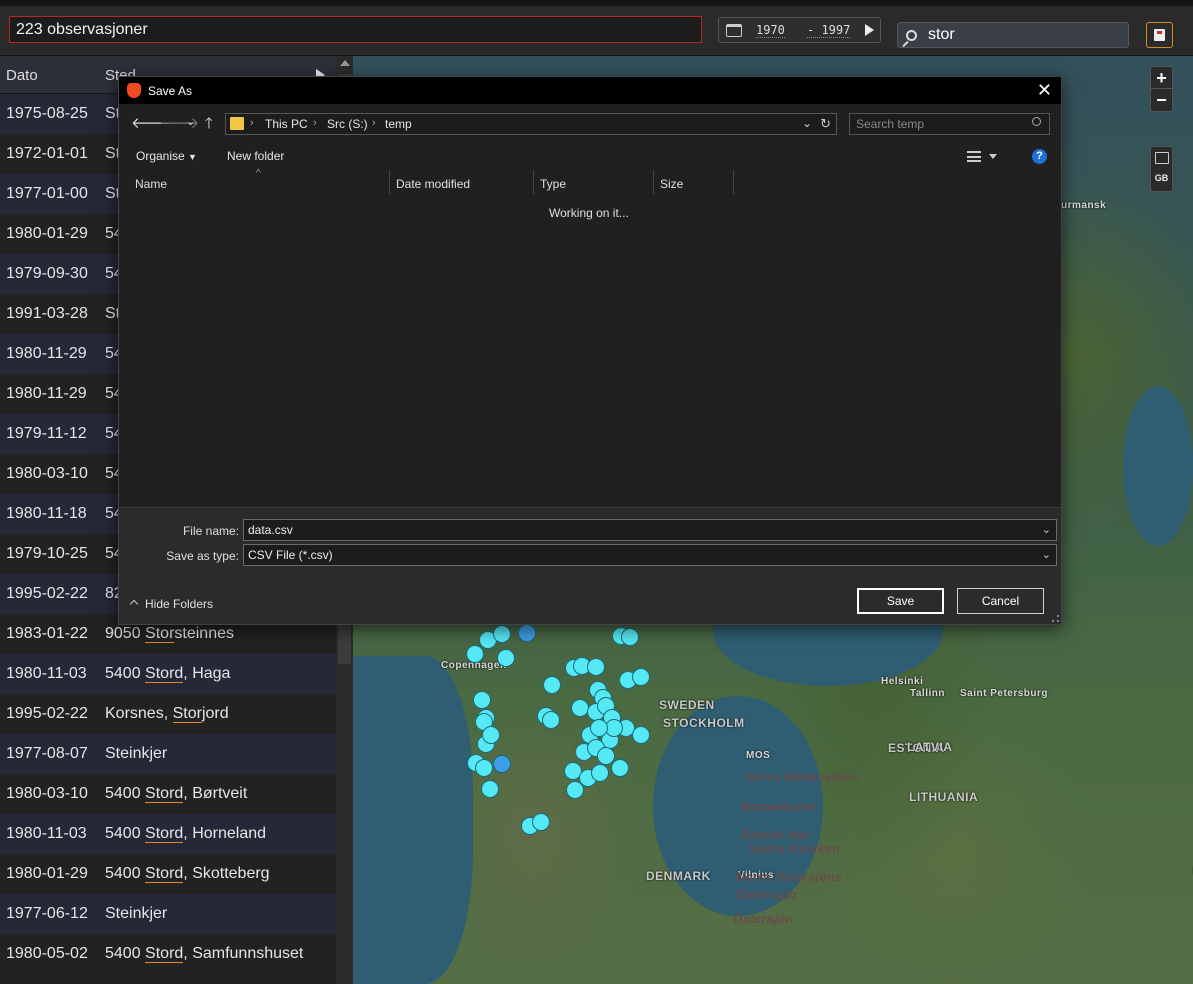 The image size is (1193, 984). I want to click on save-type-select: ⌄, so click(650, 555).